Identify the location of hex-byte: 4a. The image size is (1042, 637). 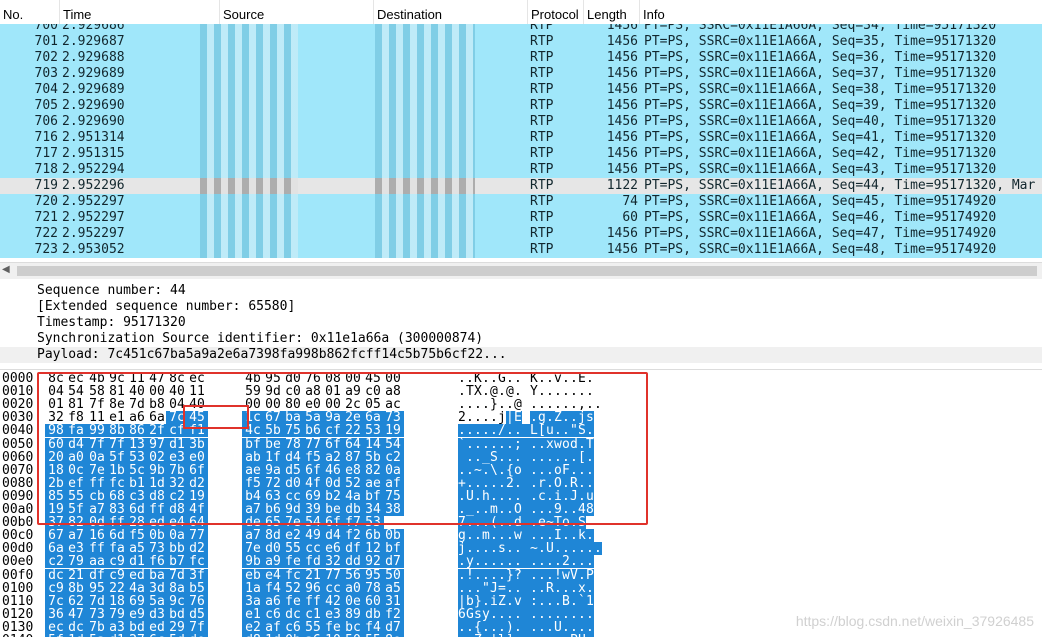
(137, 588).